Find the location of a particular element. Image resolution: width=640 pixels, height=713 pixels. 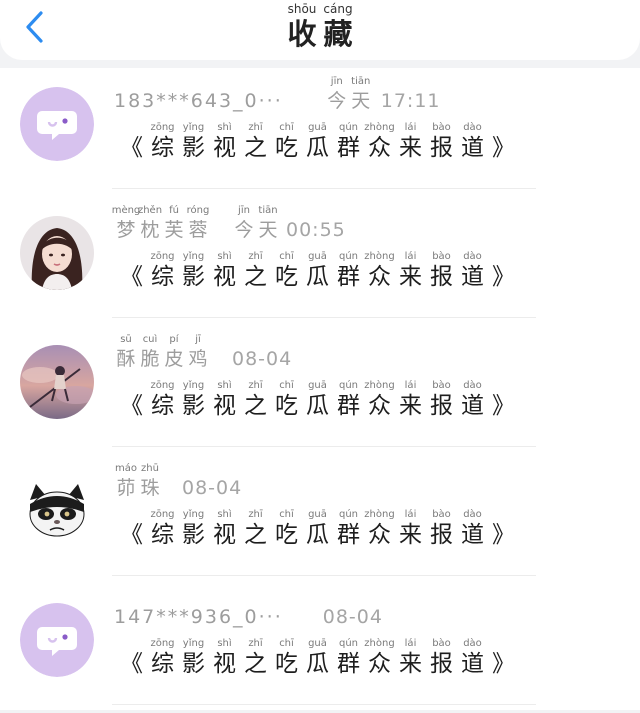

pinyin: zhěn is located at coordinates (150, 210).